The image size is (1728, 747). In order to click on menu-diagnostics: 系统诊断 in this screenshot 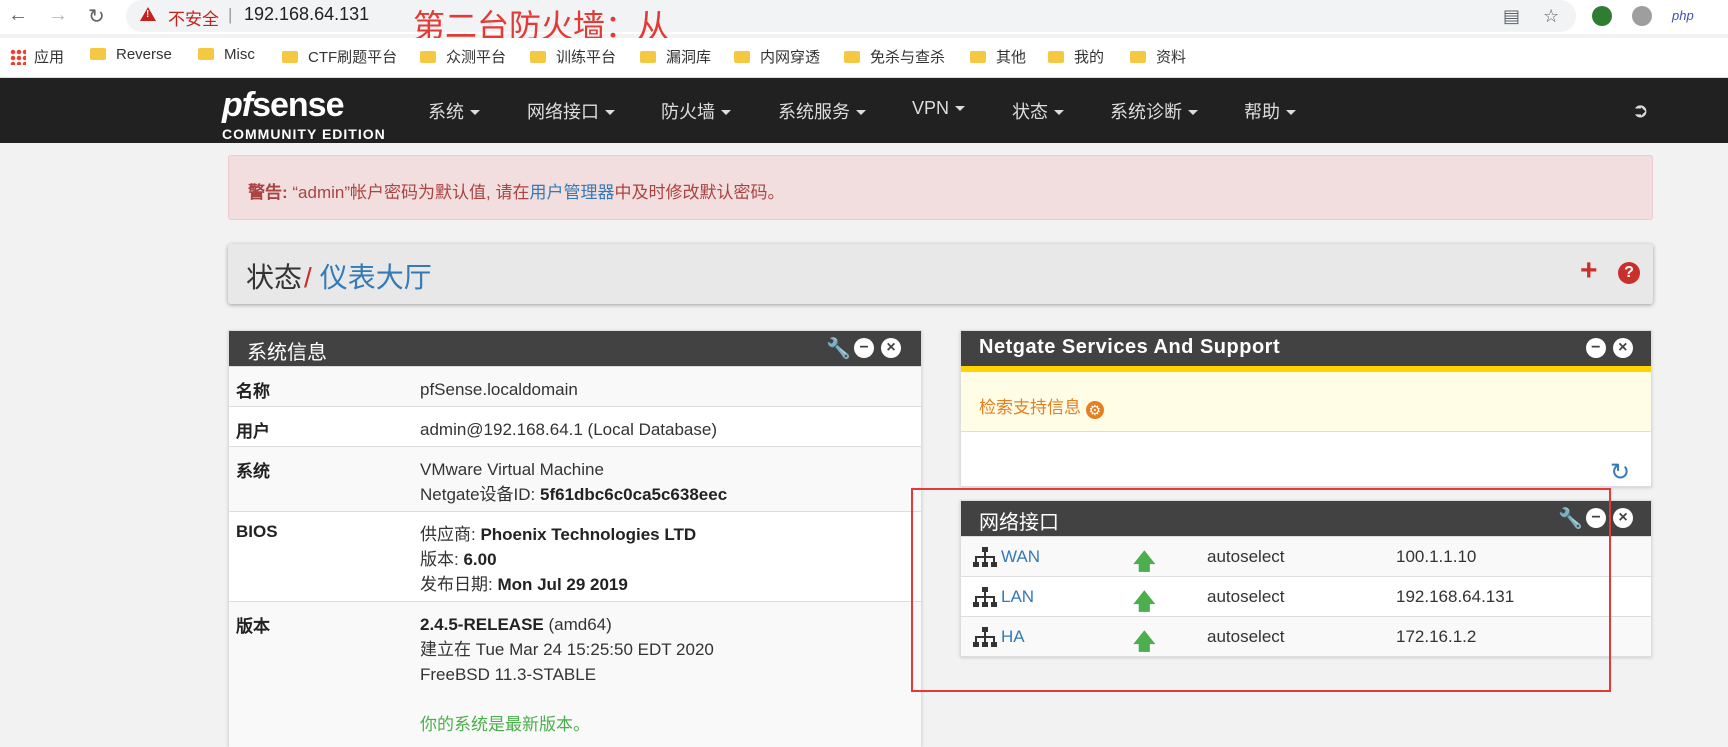, I will do `click(1154, 111)`.